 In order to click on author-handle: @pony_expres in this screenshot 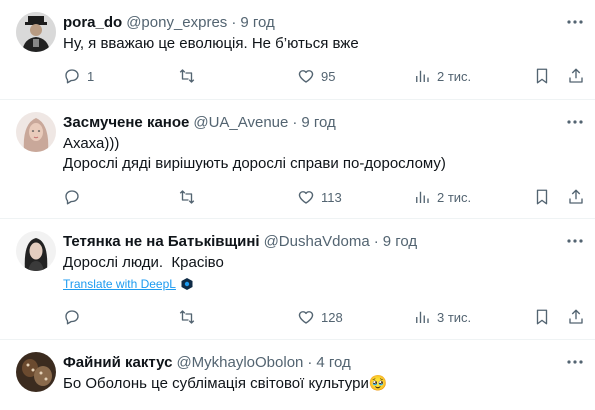, I will do `click(176, 22)`.